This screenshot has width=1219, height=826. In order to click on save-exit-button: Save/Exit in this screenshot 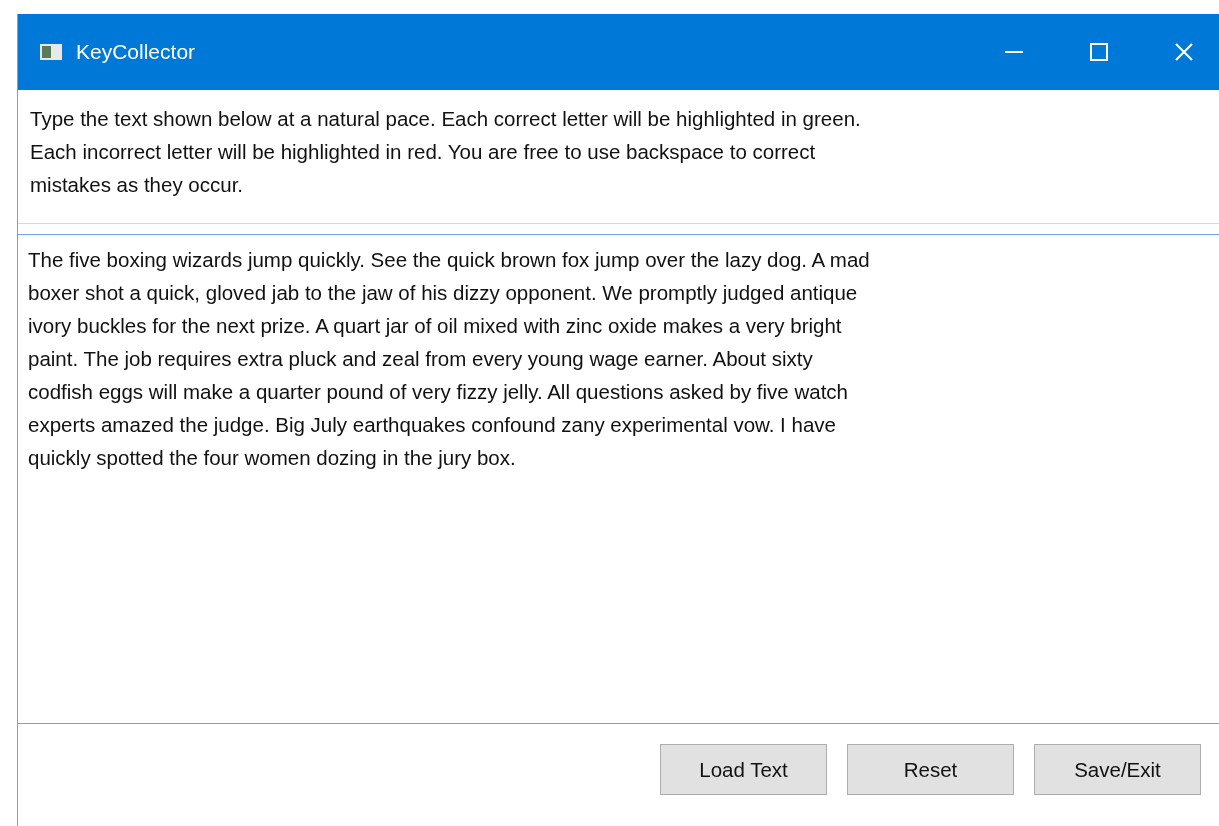, I will do `click(1117, 769)`.